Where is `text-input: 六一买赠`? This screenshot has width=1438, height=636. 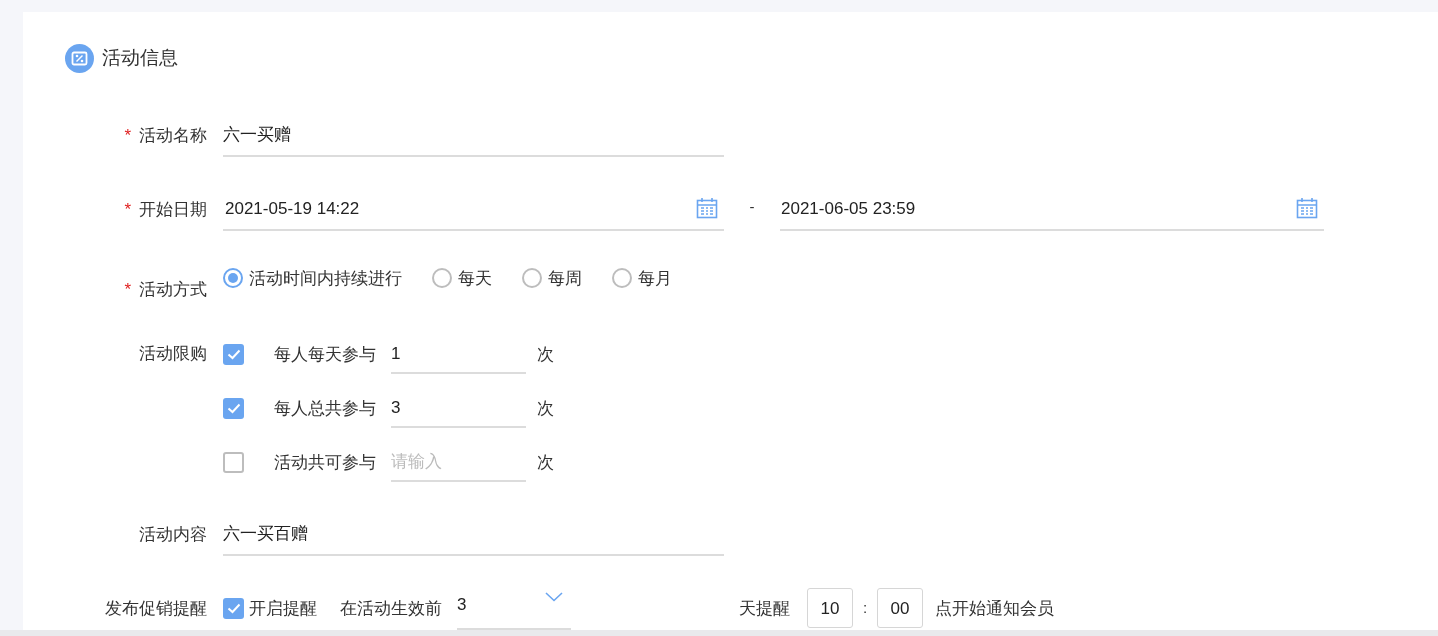
text-input: 六一买赠 is located at coordinates (473, 135).